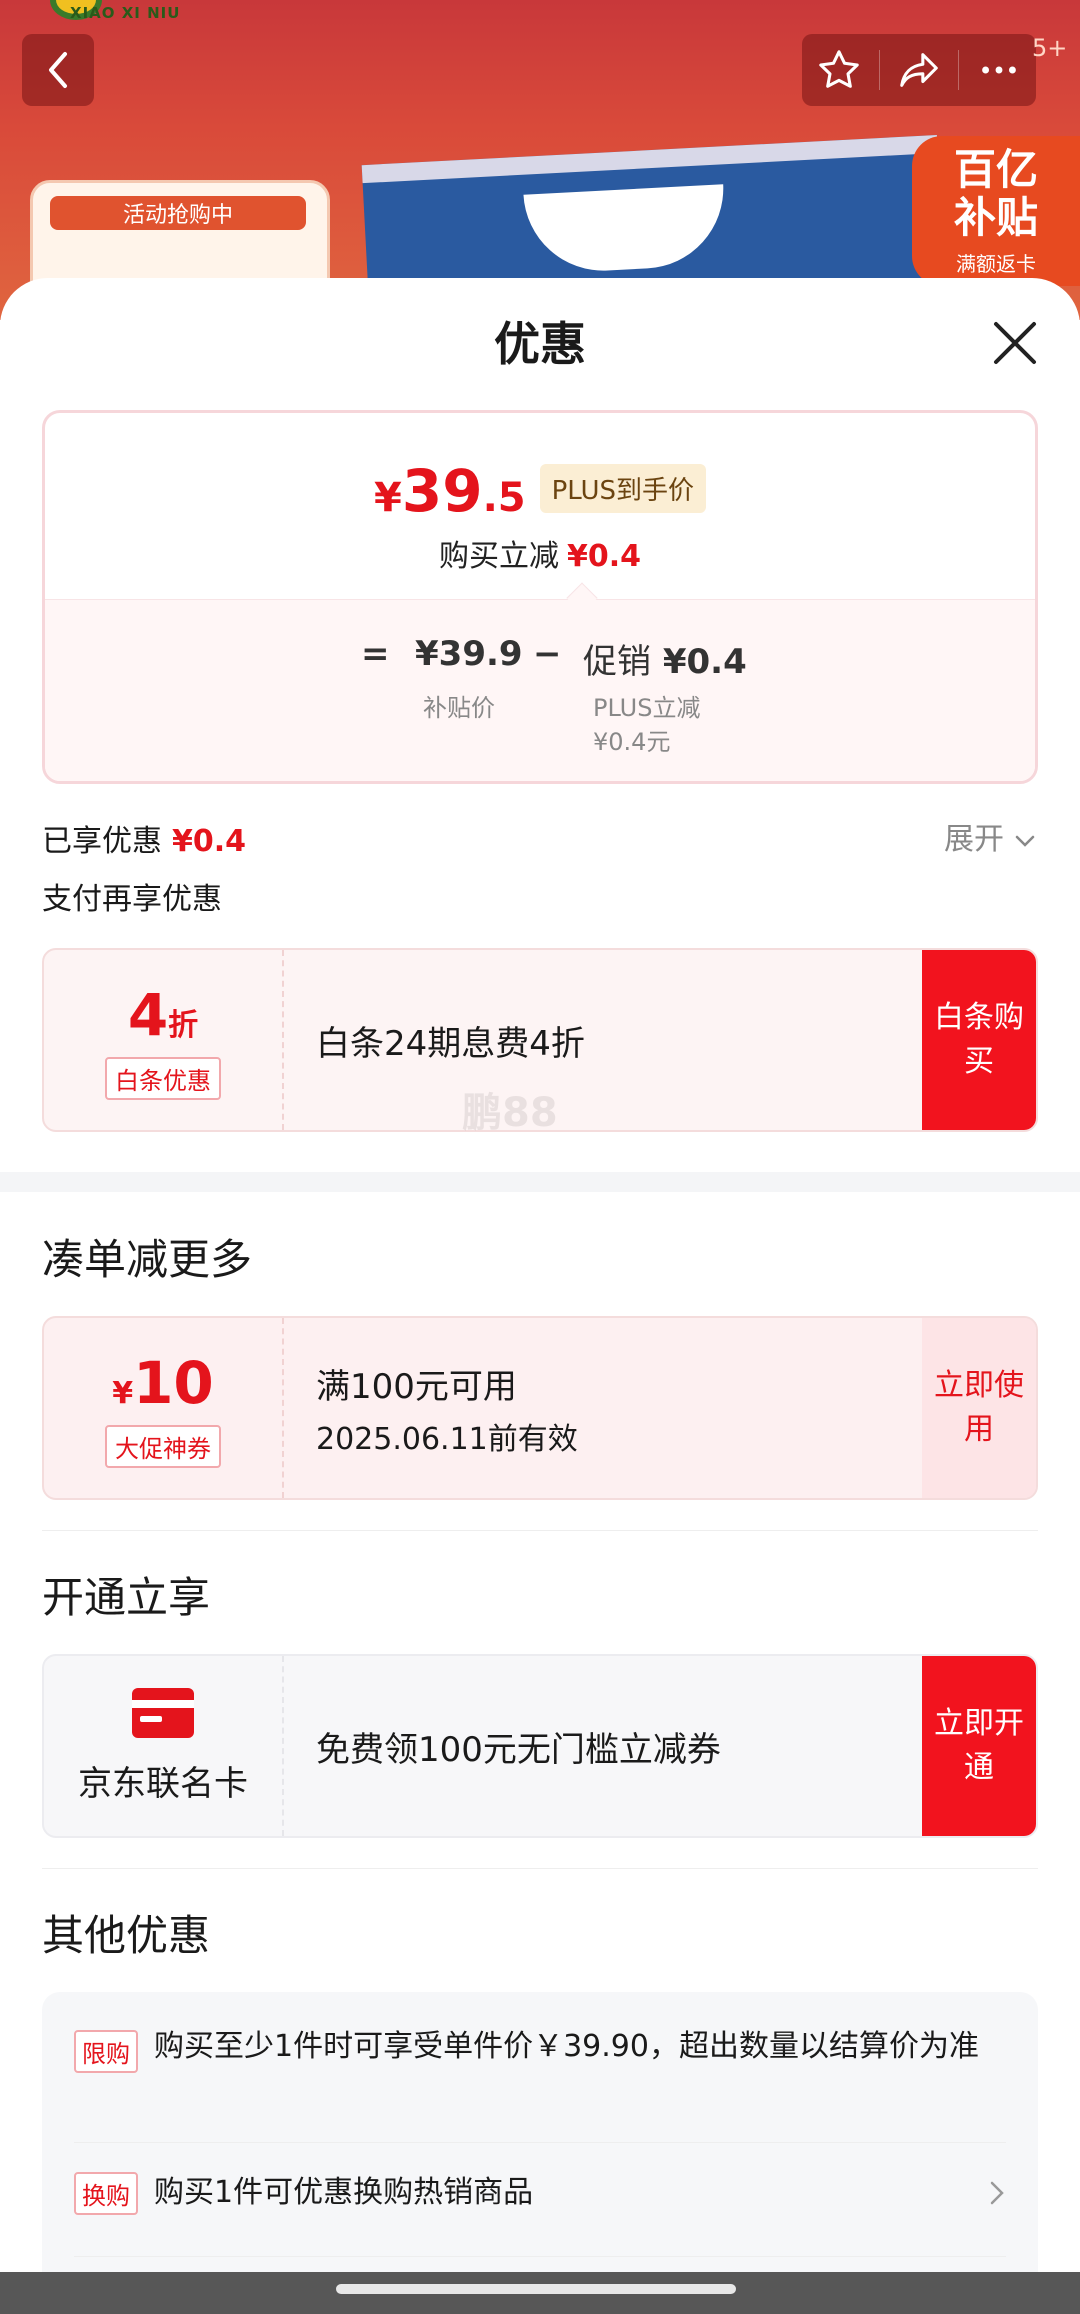 This screenshot has width=1080, height=2314. I want to click on card-offer-title: 免费领100元无门槛立减券, so click(518, 1749).